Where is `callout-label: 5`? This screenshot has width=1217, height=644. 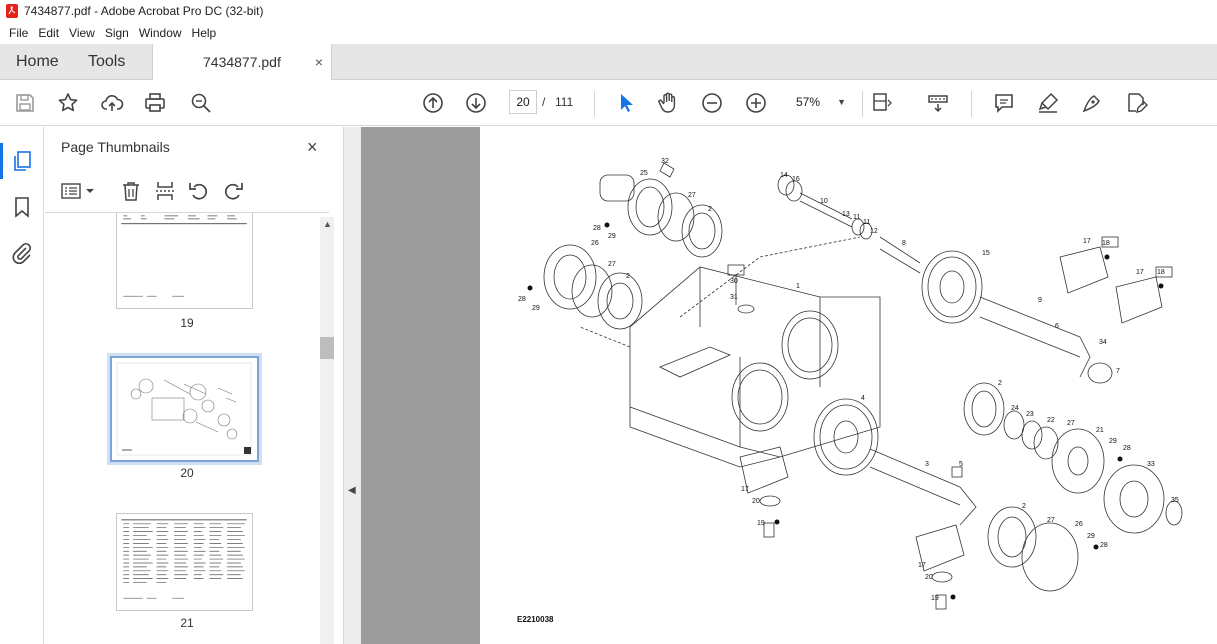 callout-label: 5 is located at coordinates (961, 464).